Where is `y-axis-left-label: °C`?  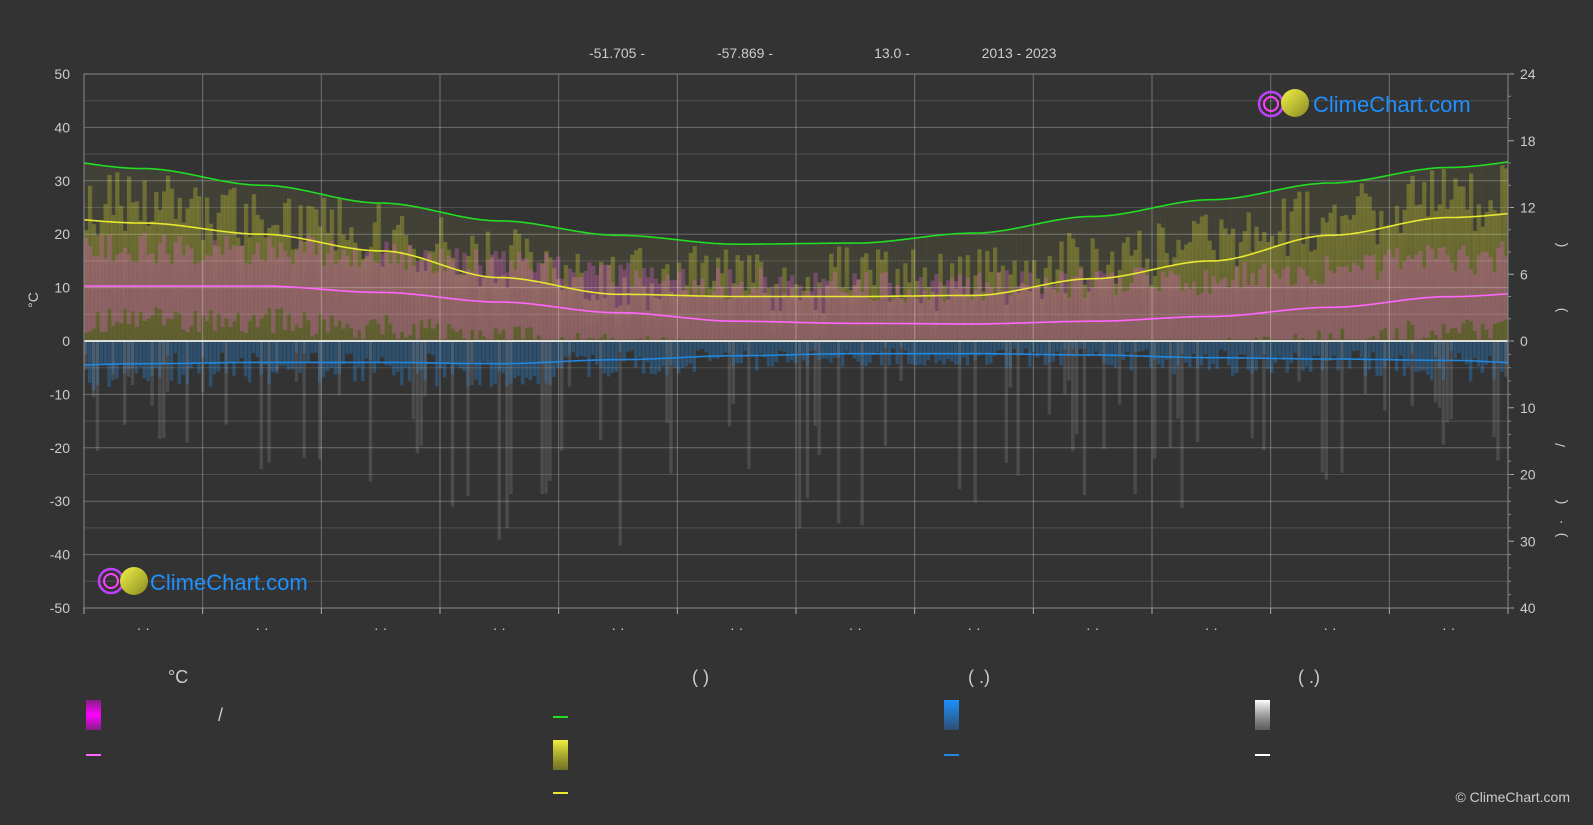
y-axis-left-label: °C is located at coordinates (33, 300).